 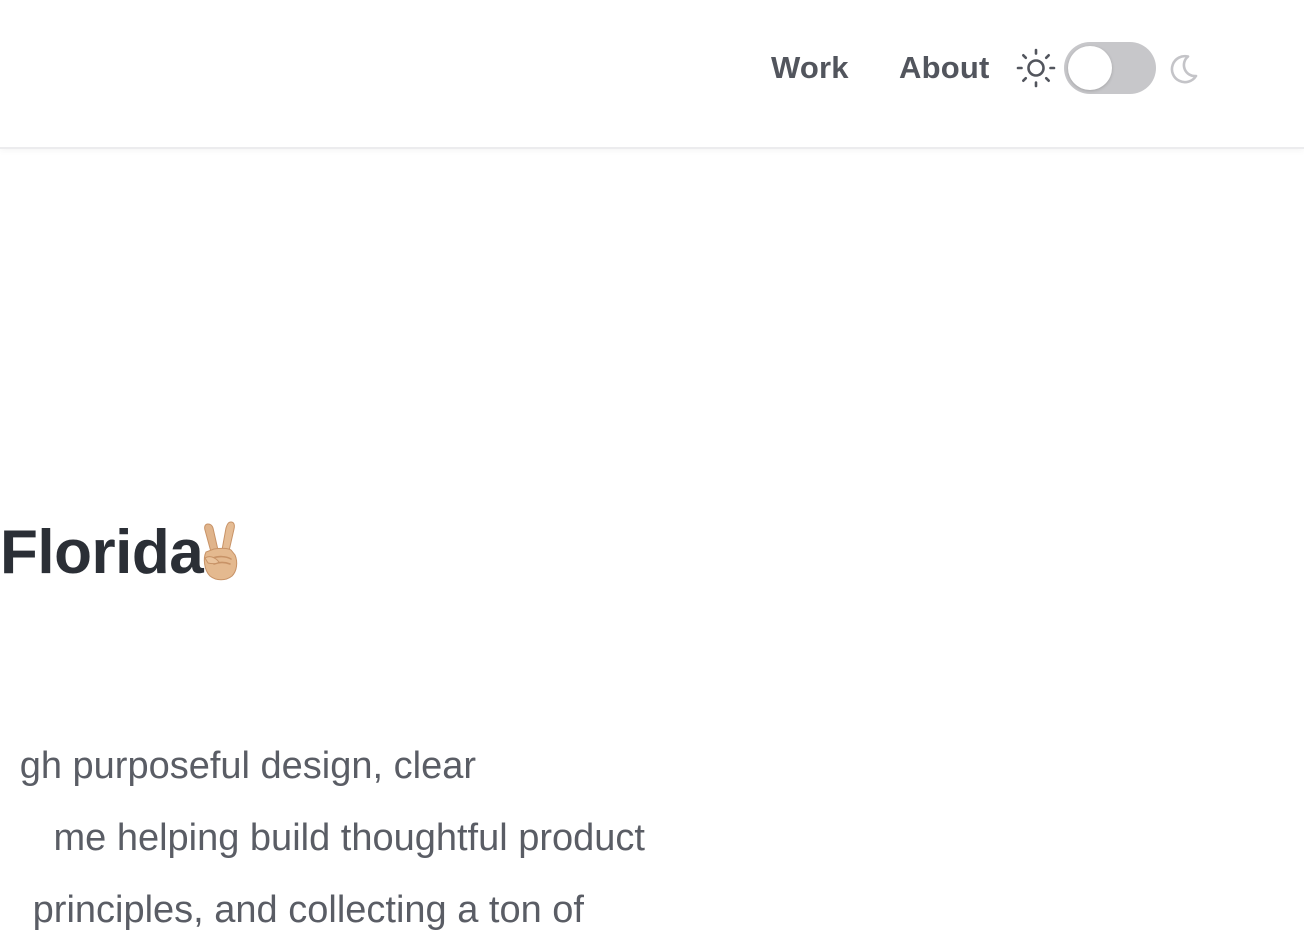 I want to click on moon-icon, so click(x=1184, y=69).